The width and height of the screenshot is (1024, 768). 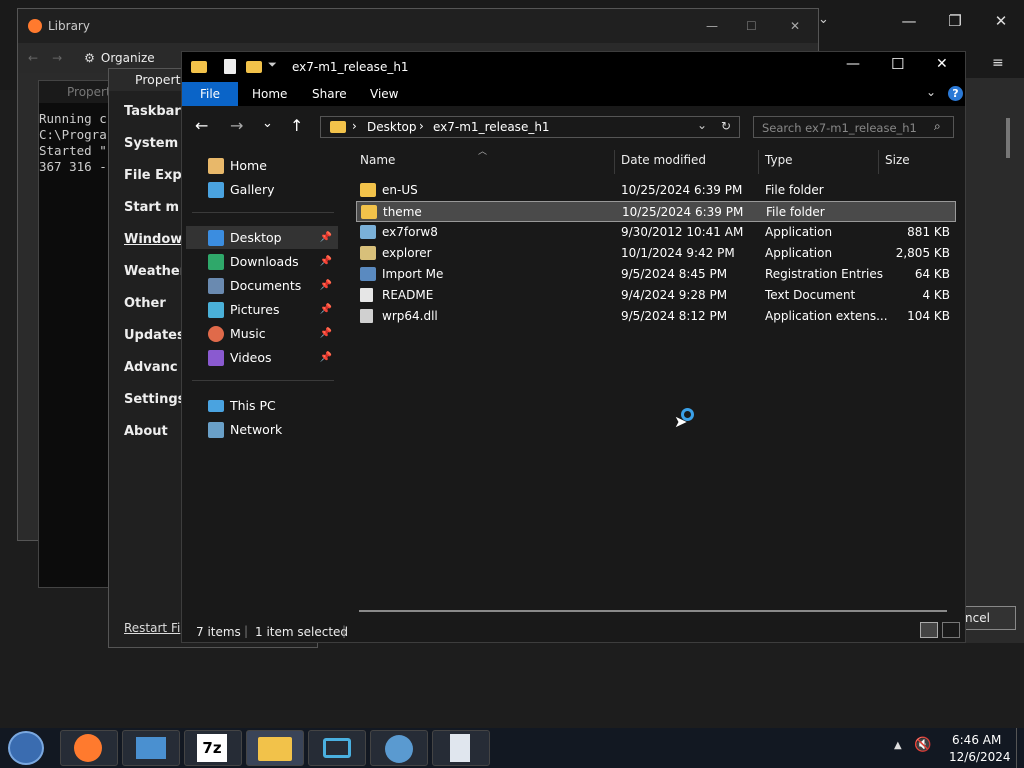 I want to click on taskbar-properties, so click(x=461, y=748).